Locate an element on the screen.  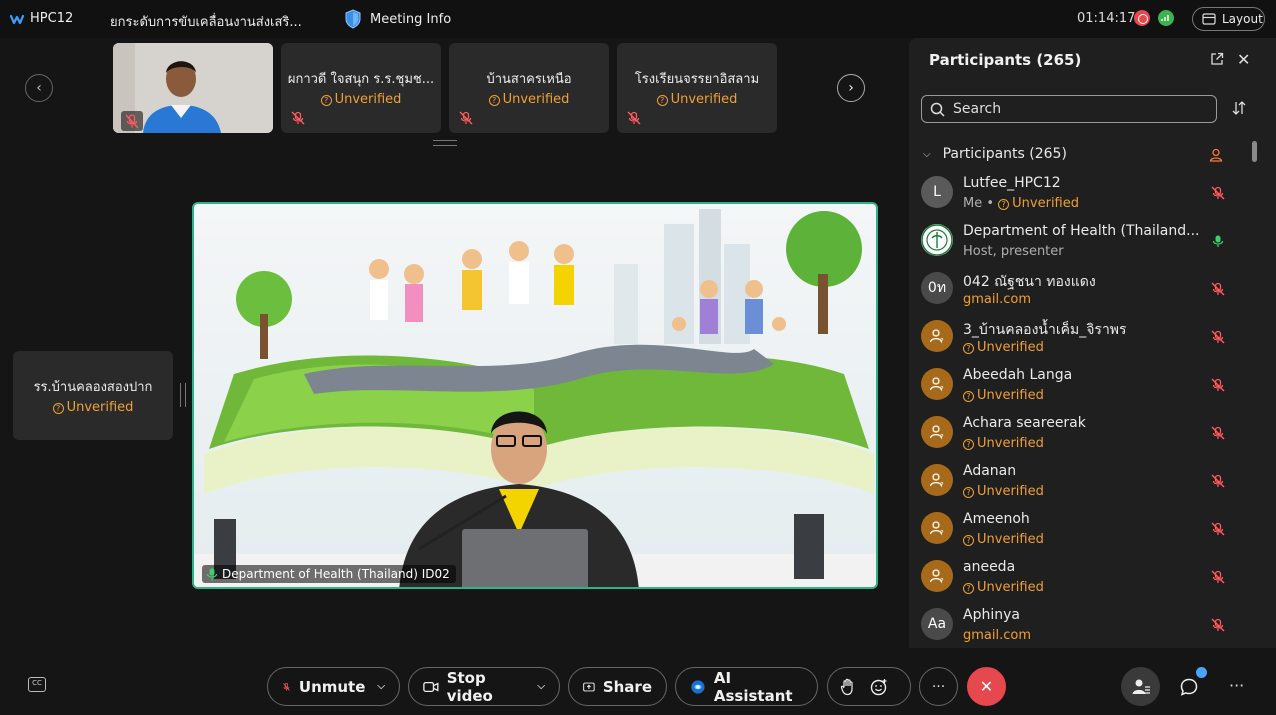
participant-tile: รร.บ้านคลองสองปาก ? Unverified is located at coordinates (93, 395).